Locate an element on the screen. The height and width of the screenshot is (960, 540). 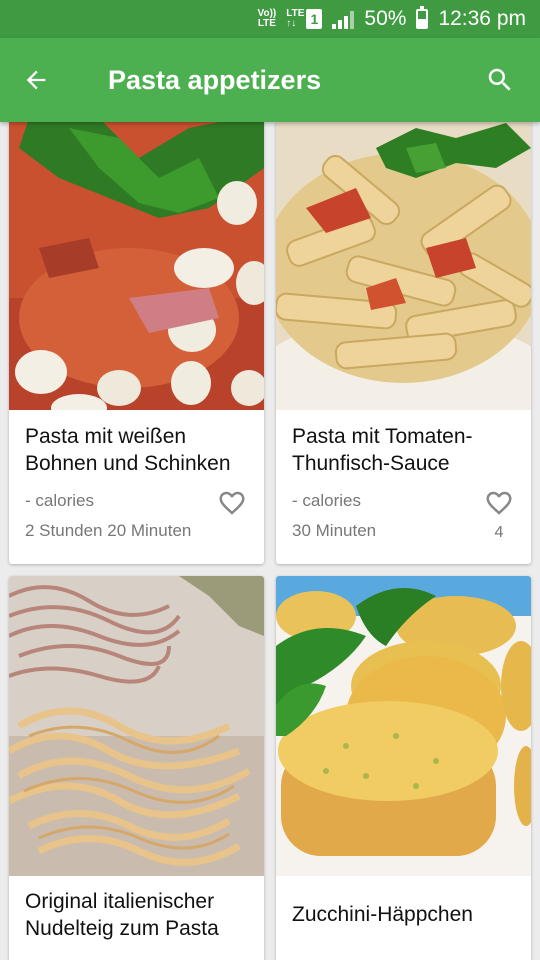
search-icon is located at coordinates (499, 79).